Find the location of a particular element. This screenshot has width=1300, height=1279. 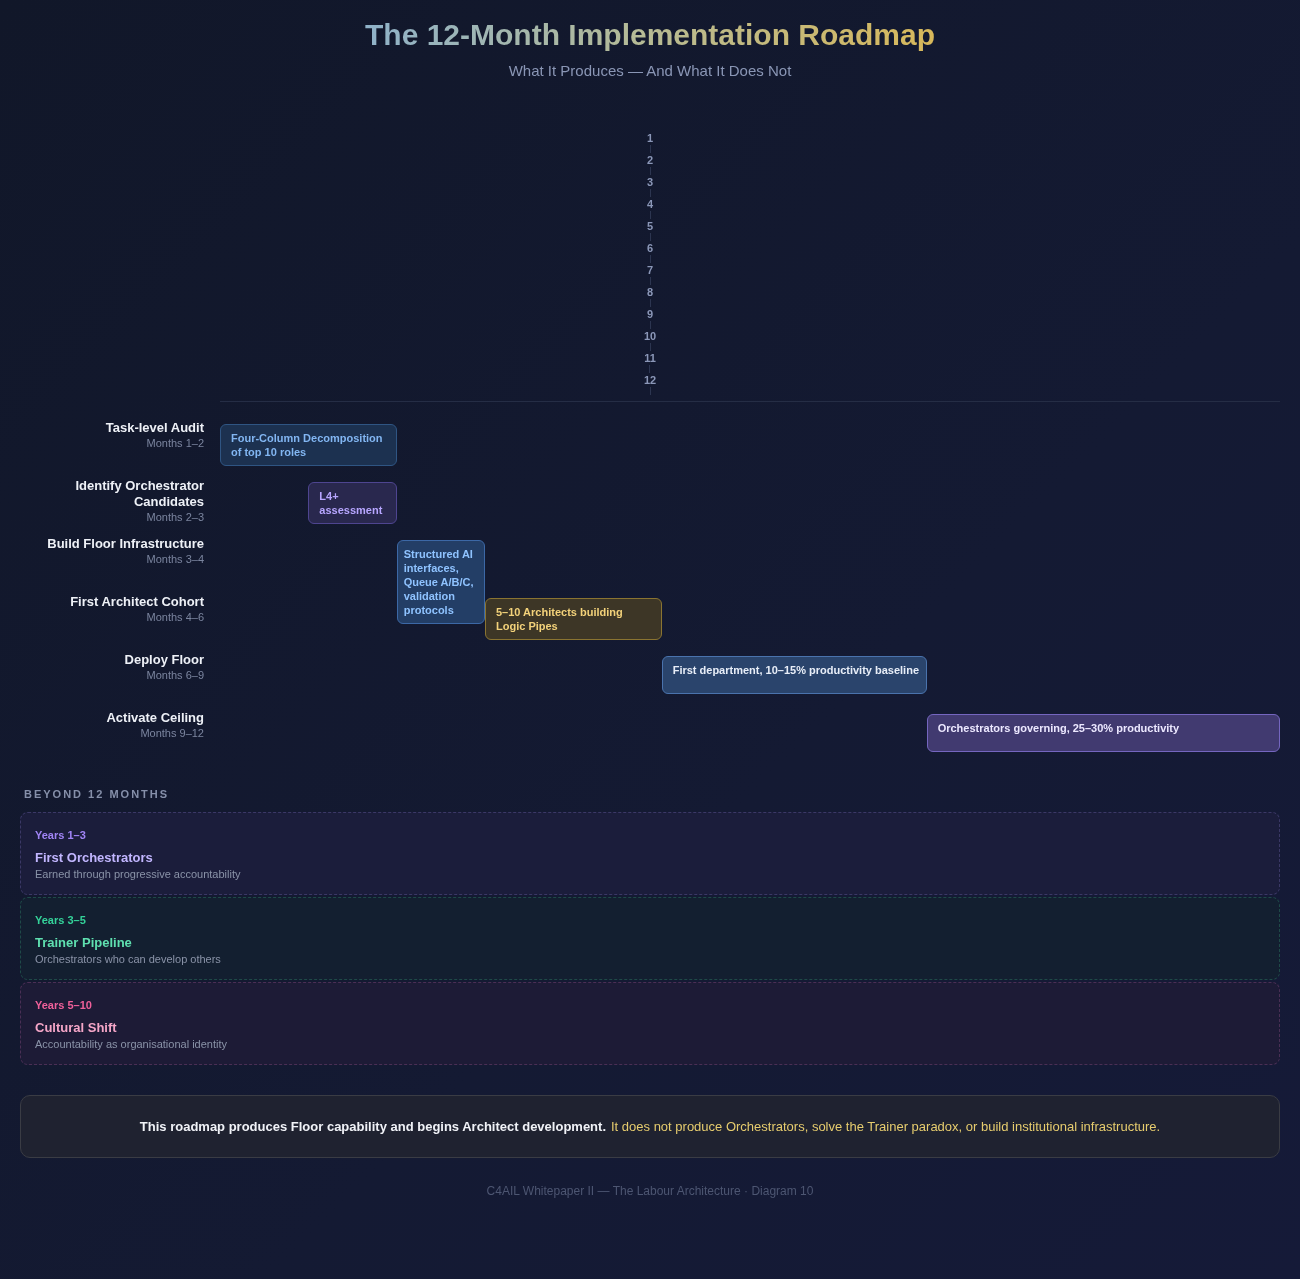

card-title: Trainer Pipeline is located at coordinates (84, 942).